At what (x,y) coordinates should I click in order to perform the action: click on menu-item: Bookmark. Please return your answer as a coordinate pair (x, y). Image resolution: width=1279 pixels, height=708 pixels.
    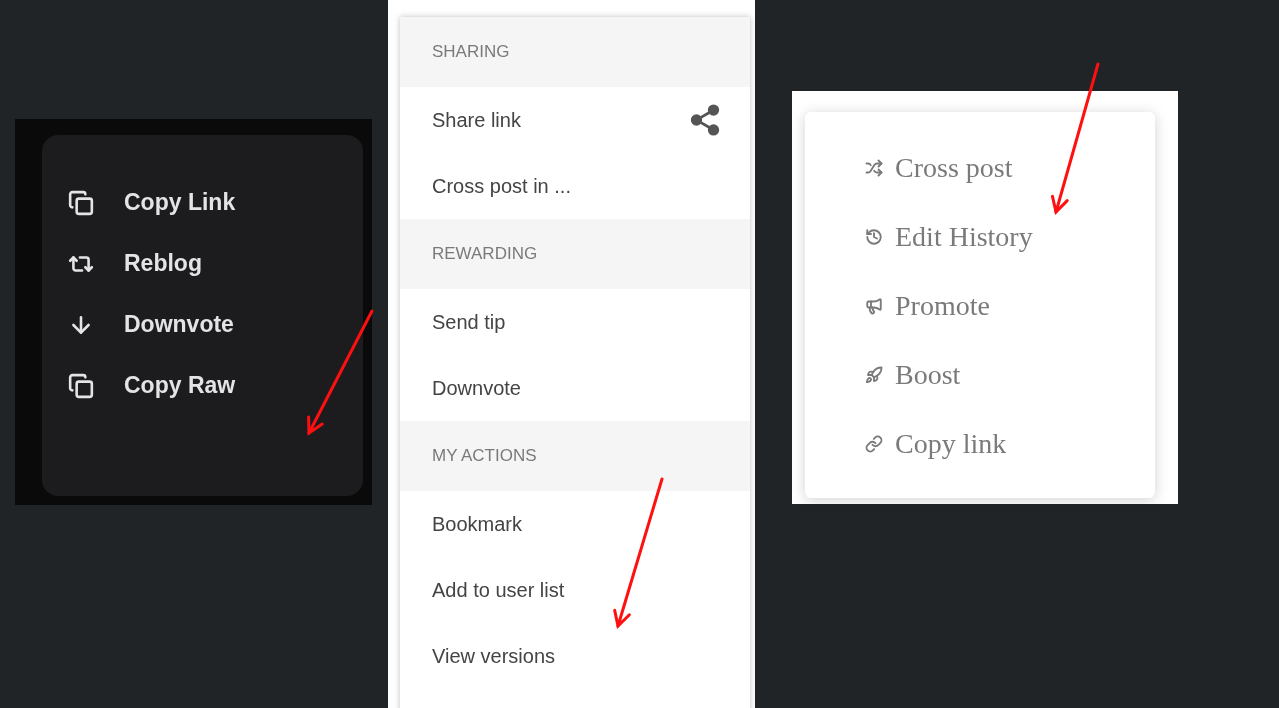
    Looking at the image, I should click on (575, 524).